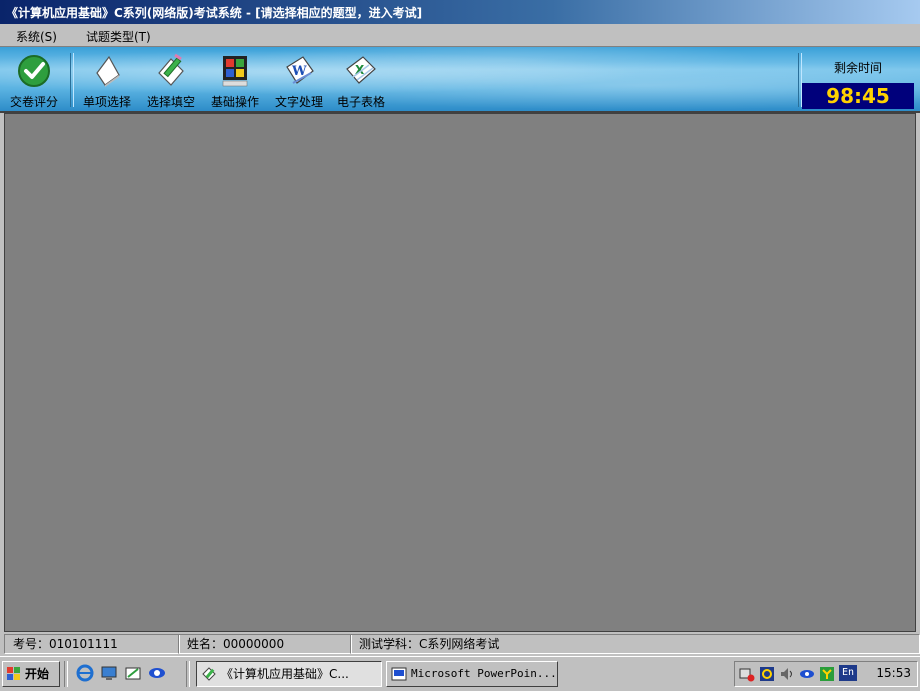 This screenshot has height=691, width=920. I want to click on system-tray: En 15:53, so click(826, 674).